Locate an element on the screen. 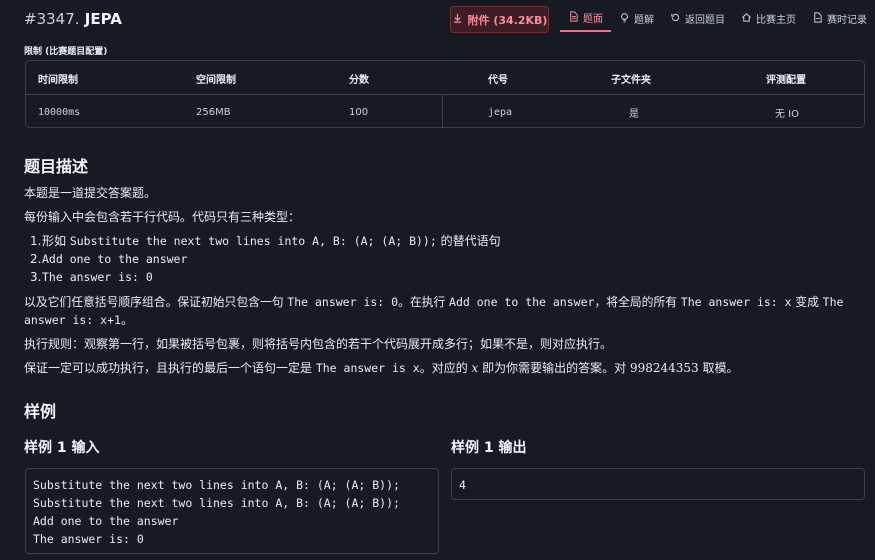 This screenshot has height=560, width=875. problem-number: #3347. is located at coordinates (52, 19).